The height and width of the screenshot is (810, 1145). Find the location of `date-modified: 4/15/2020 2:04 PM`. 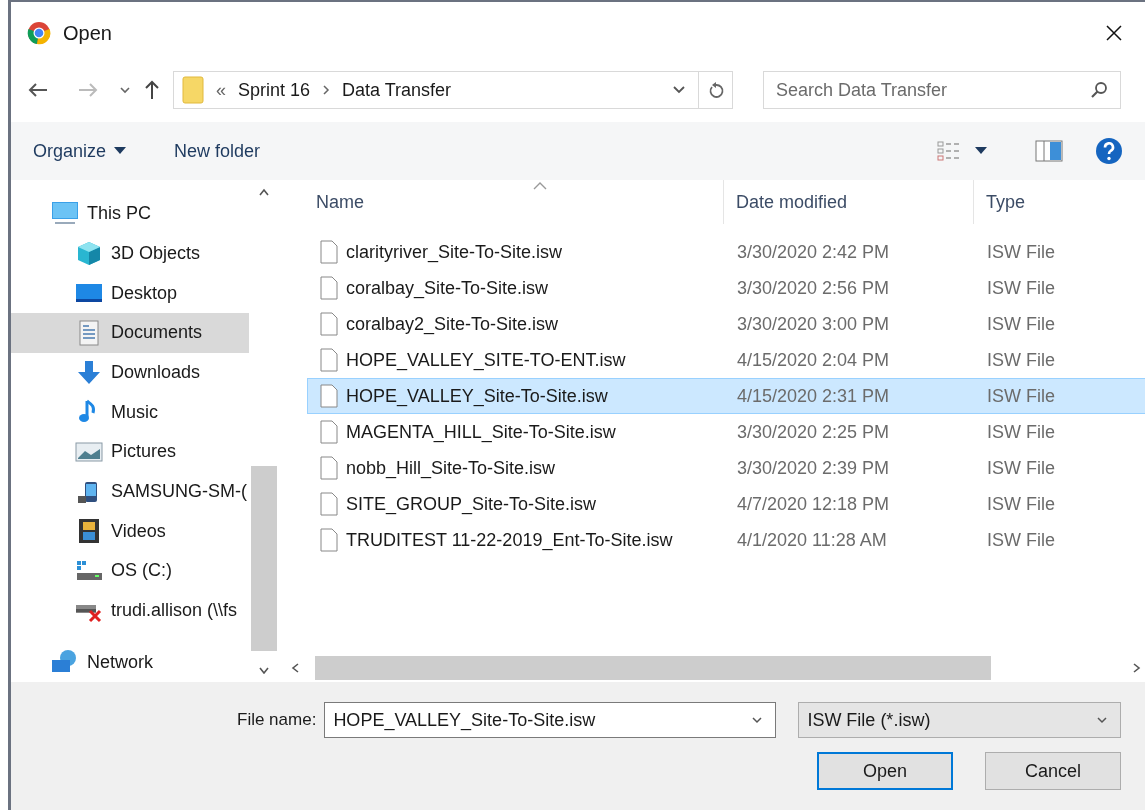

date-modified: 4/15/2020 2:04 PM is located at coordinates (813, 360).